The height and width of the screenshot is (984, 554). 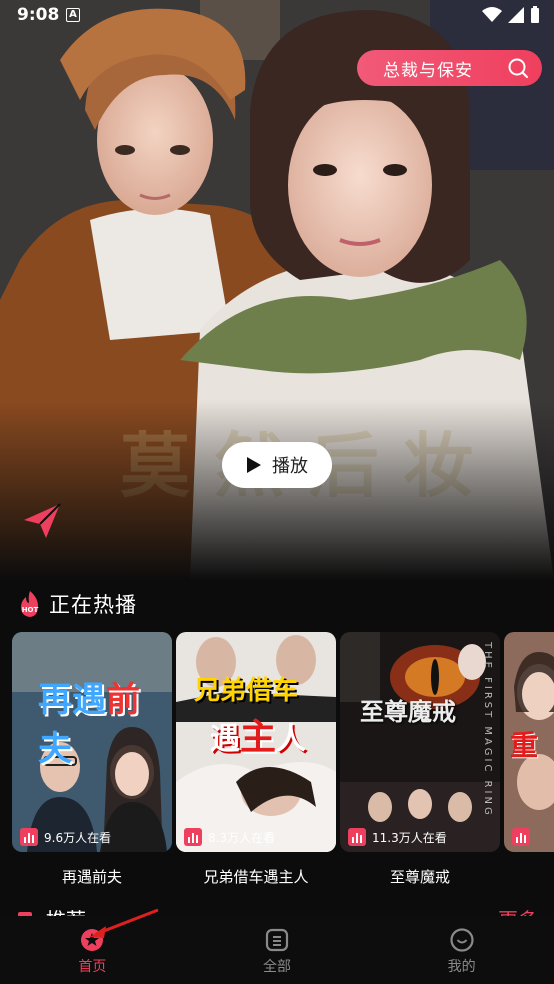 I want to click on status-icons, so click(x=511, y=15).